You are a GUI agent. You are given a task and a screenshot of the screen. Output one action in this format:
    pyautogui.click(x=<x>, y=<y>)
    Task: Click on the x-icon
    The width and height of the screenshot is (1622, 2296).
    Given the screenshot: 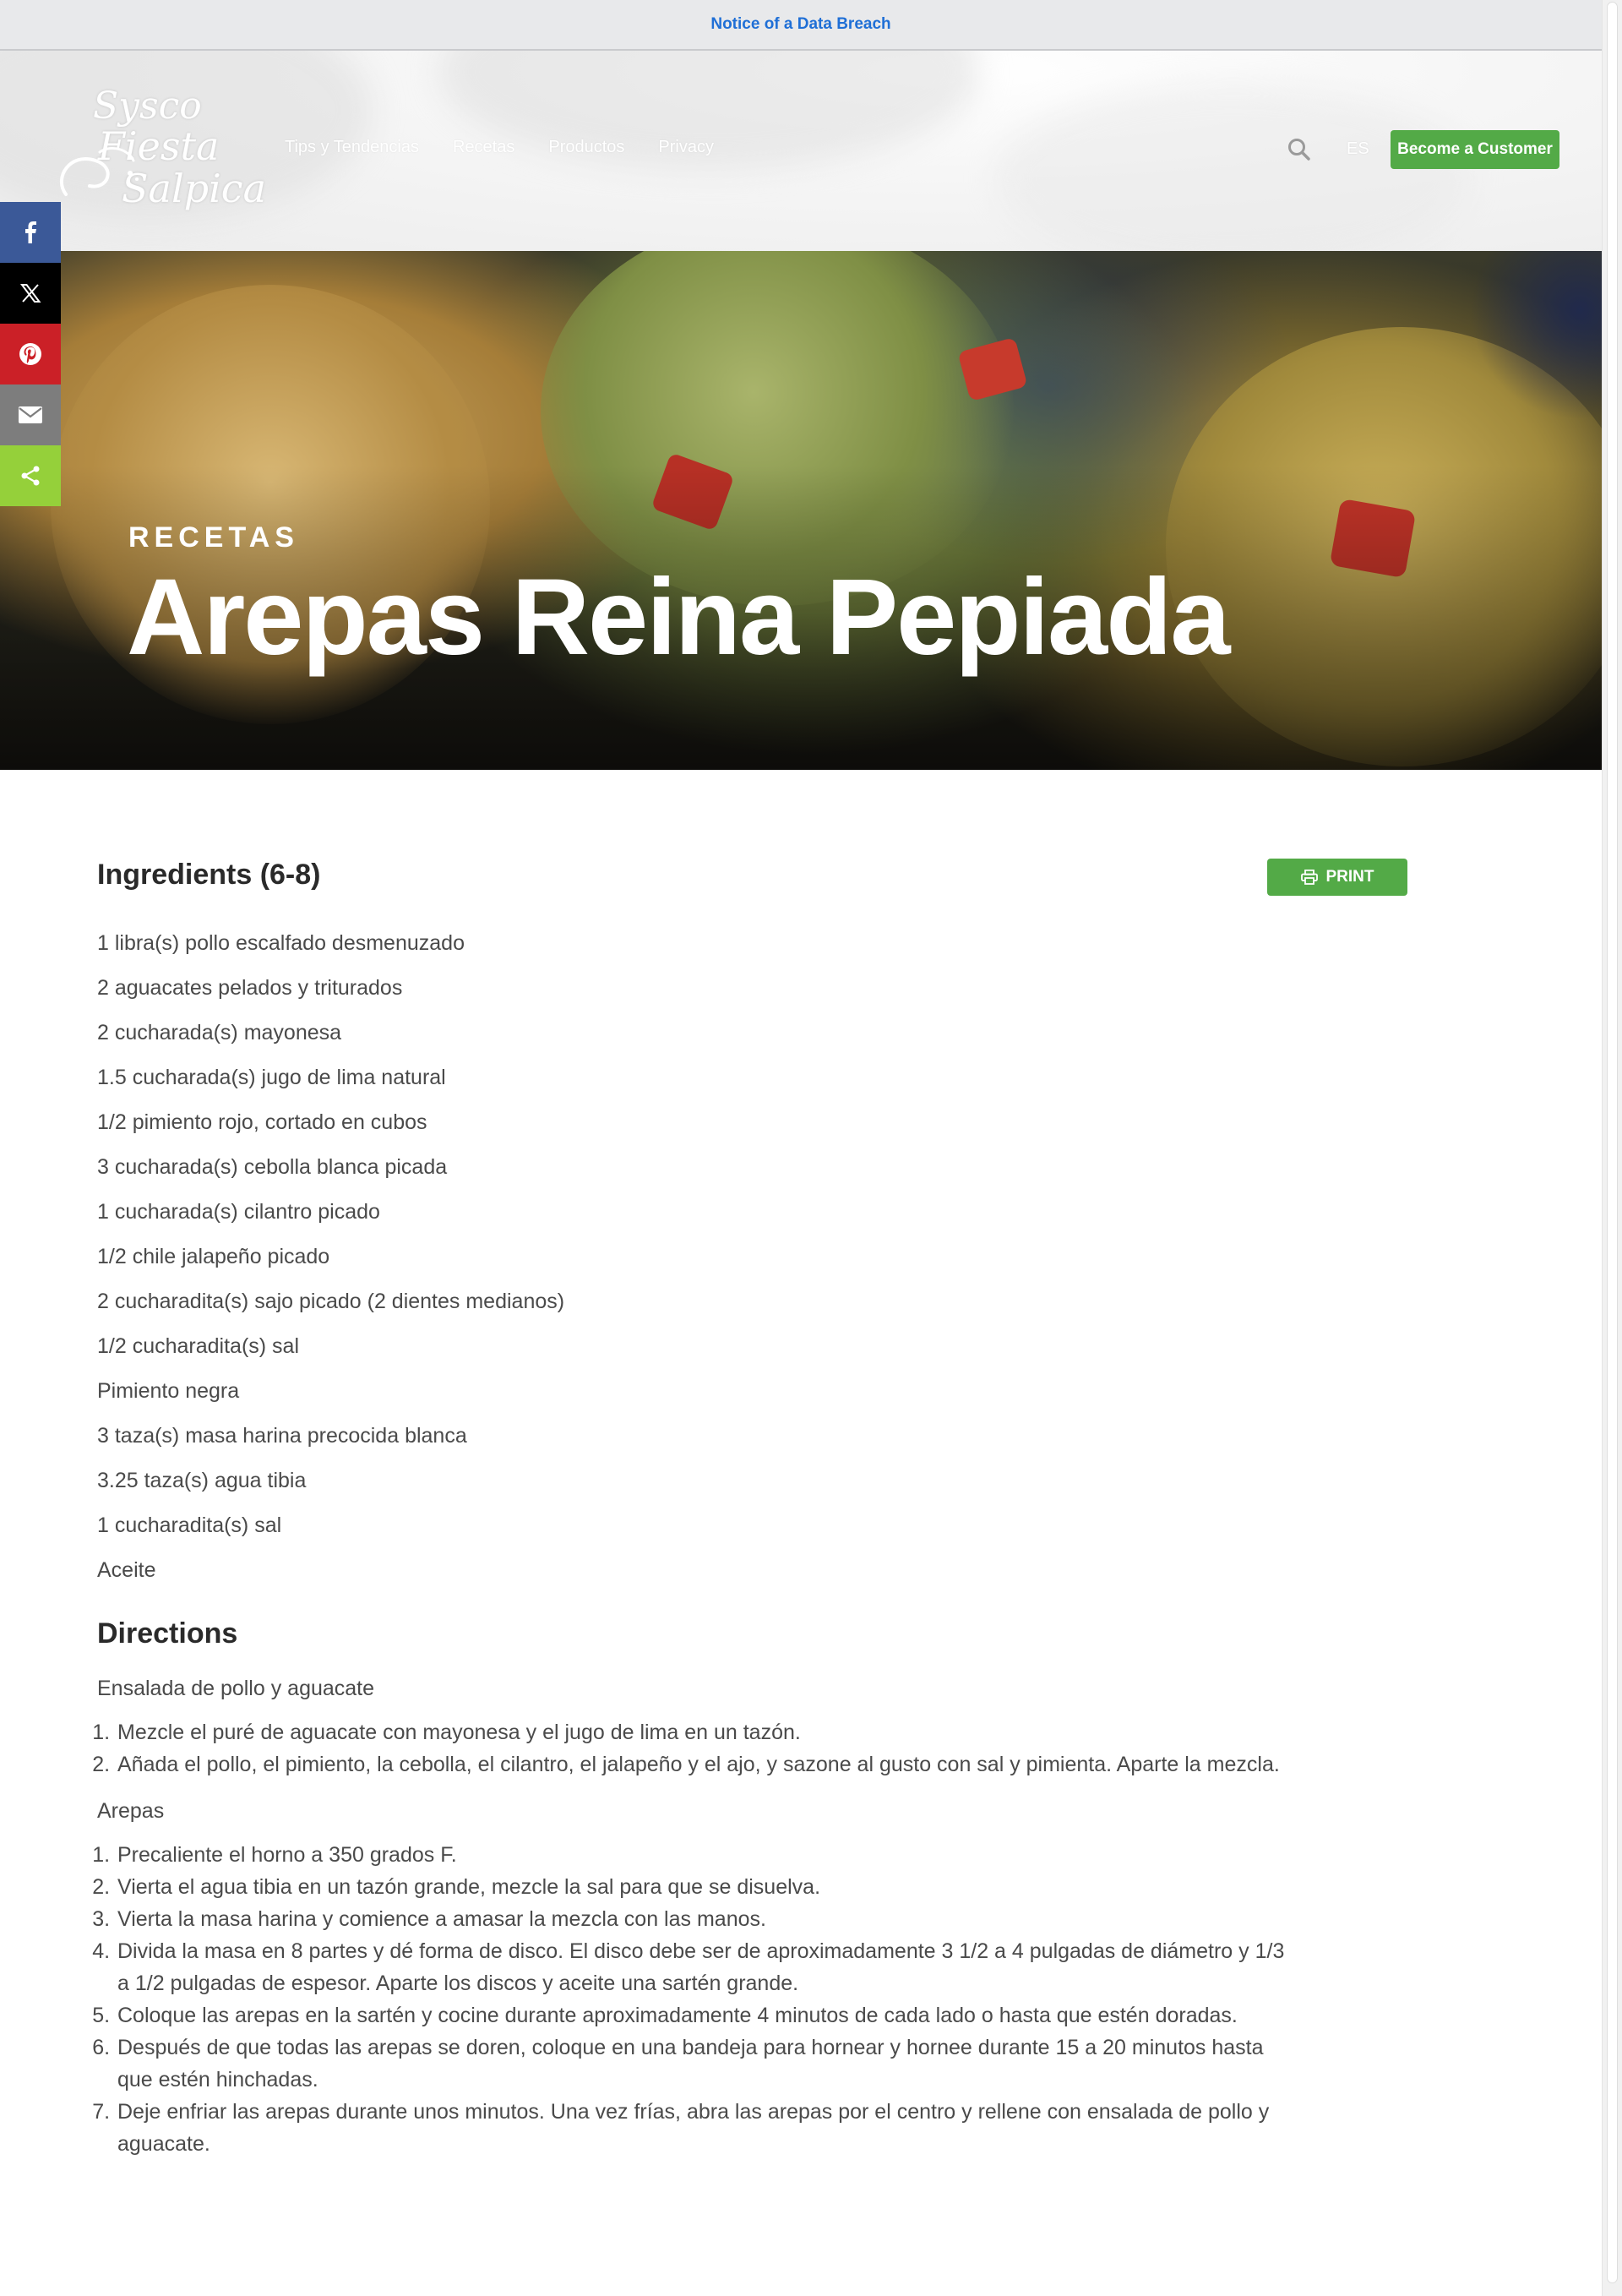 What is the action you would take?
    pyautogui.click(x=31, y=293)
    